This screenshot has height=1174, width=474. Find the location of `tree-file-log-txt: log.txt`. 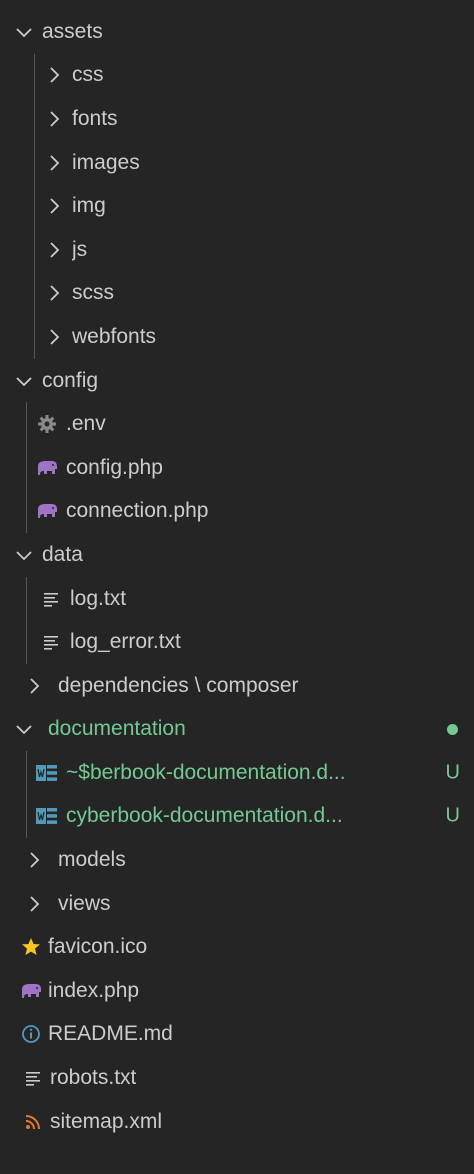

tree-file-log-txt: log.txt is located at coordinates (237, 598).